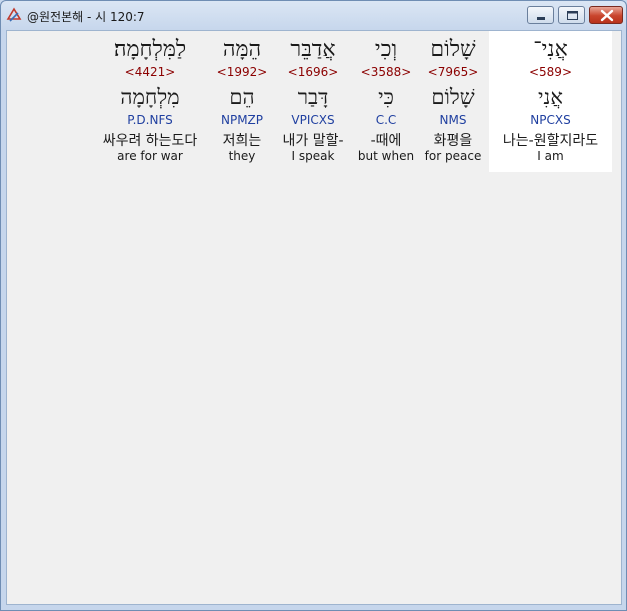  What do you see at coordinates (386, 141) in the screenshot?
I see `korean-gloss: -때에` at bounding box center [386, 141].